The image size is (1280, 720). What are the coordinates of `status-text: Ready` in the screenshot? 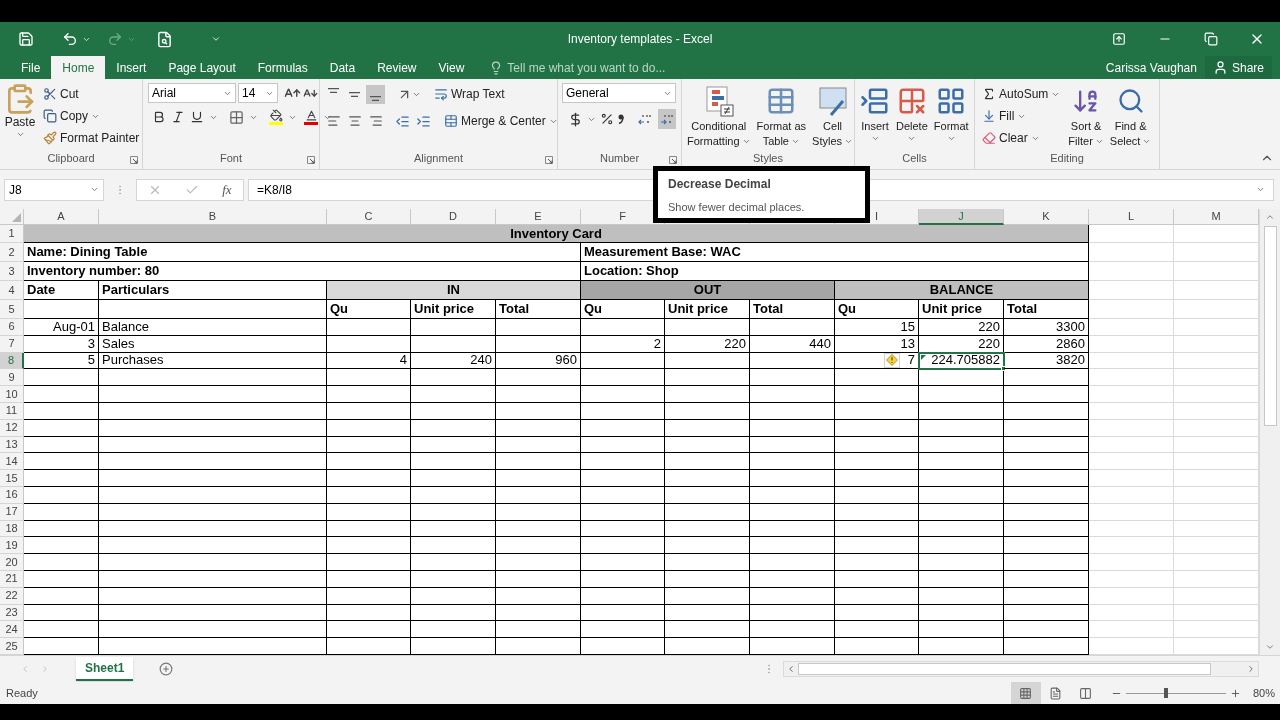 It's located at (22, 693).